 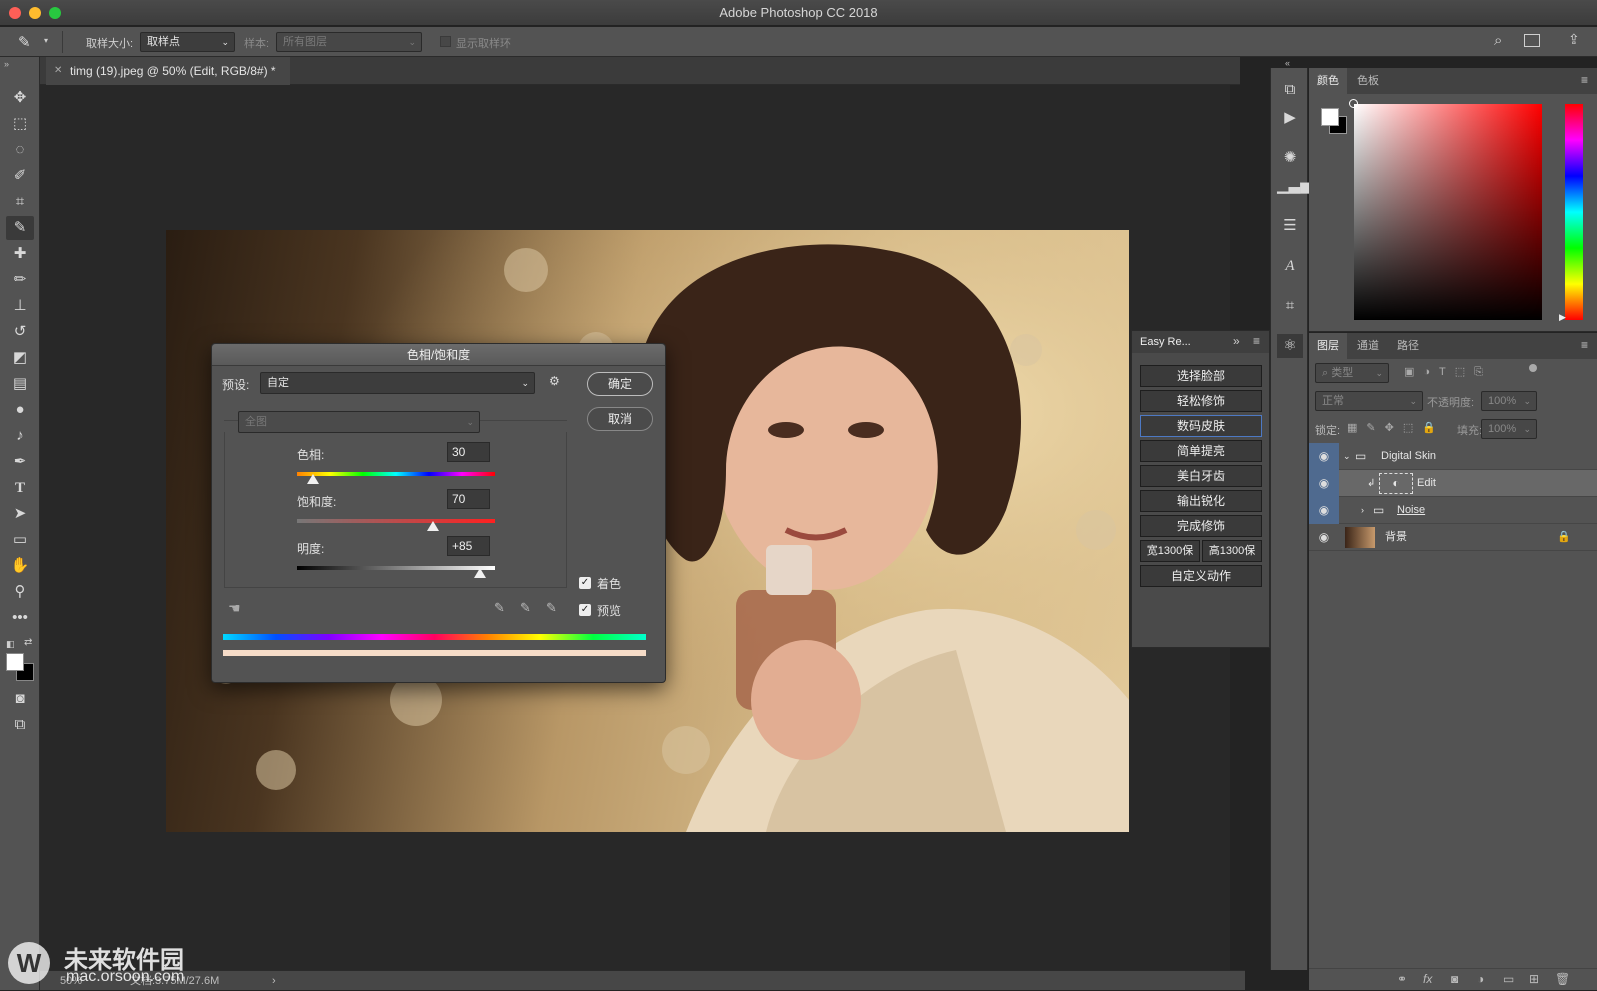 What do you see at coordinates (20, 699) in the screenshot?
I see `quick-mask-icon: ◙` at bounding box center [20, 699].